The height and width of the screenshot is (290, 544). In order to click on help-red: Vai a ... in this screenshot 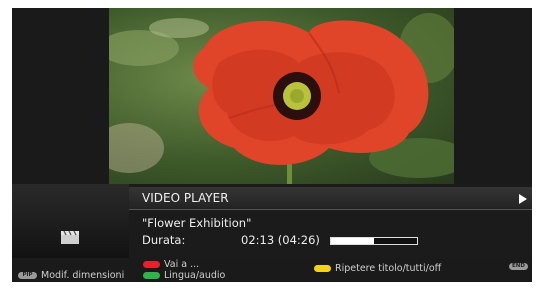, I will do `click(171, 264)`.